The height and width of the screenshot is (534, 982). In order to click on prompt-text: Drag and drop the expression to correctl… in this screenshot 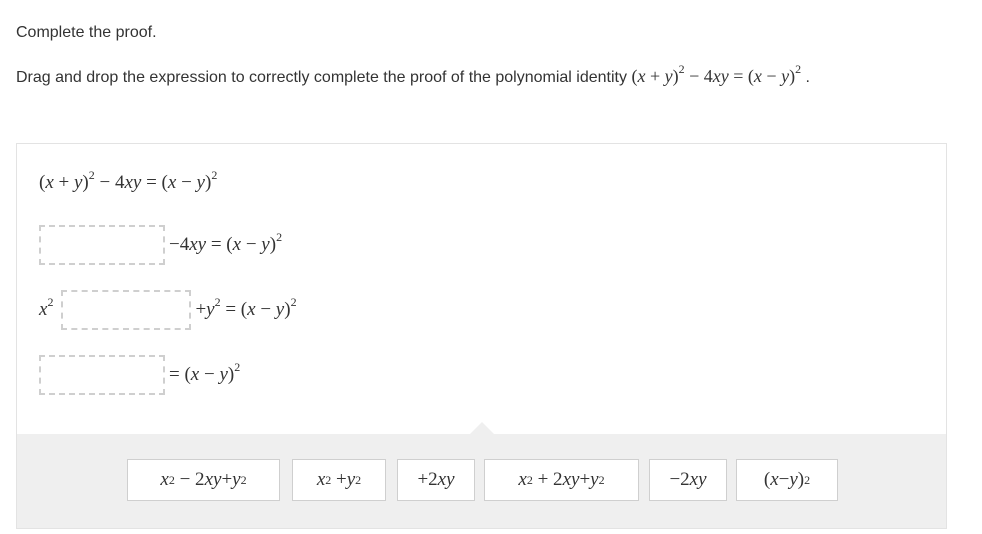, I will do `click(321, 77)`.